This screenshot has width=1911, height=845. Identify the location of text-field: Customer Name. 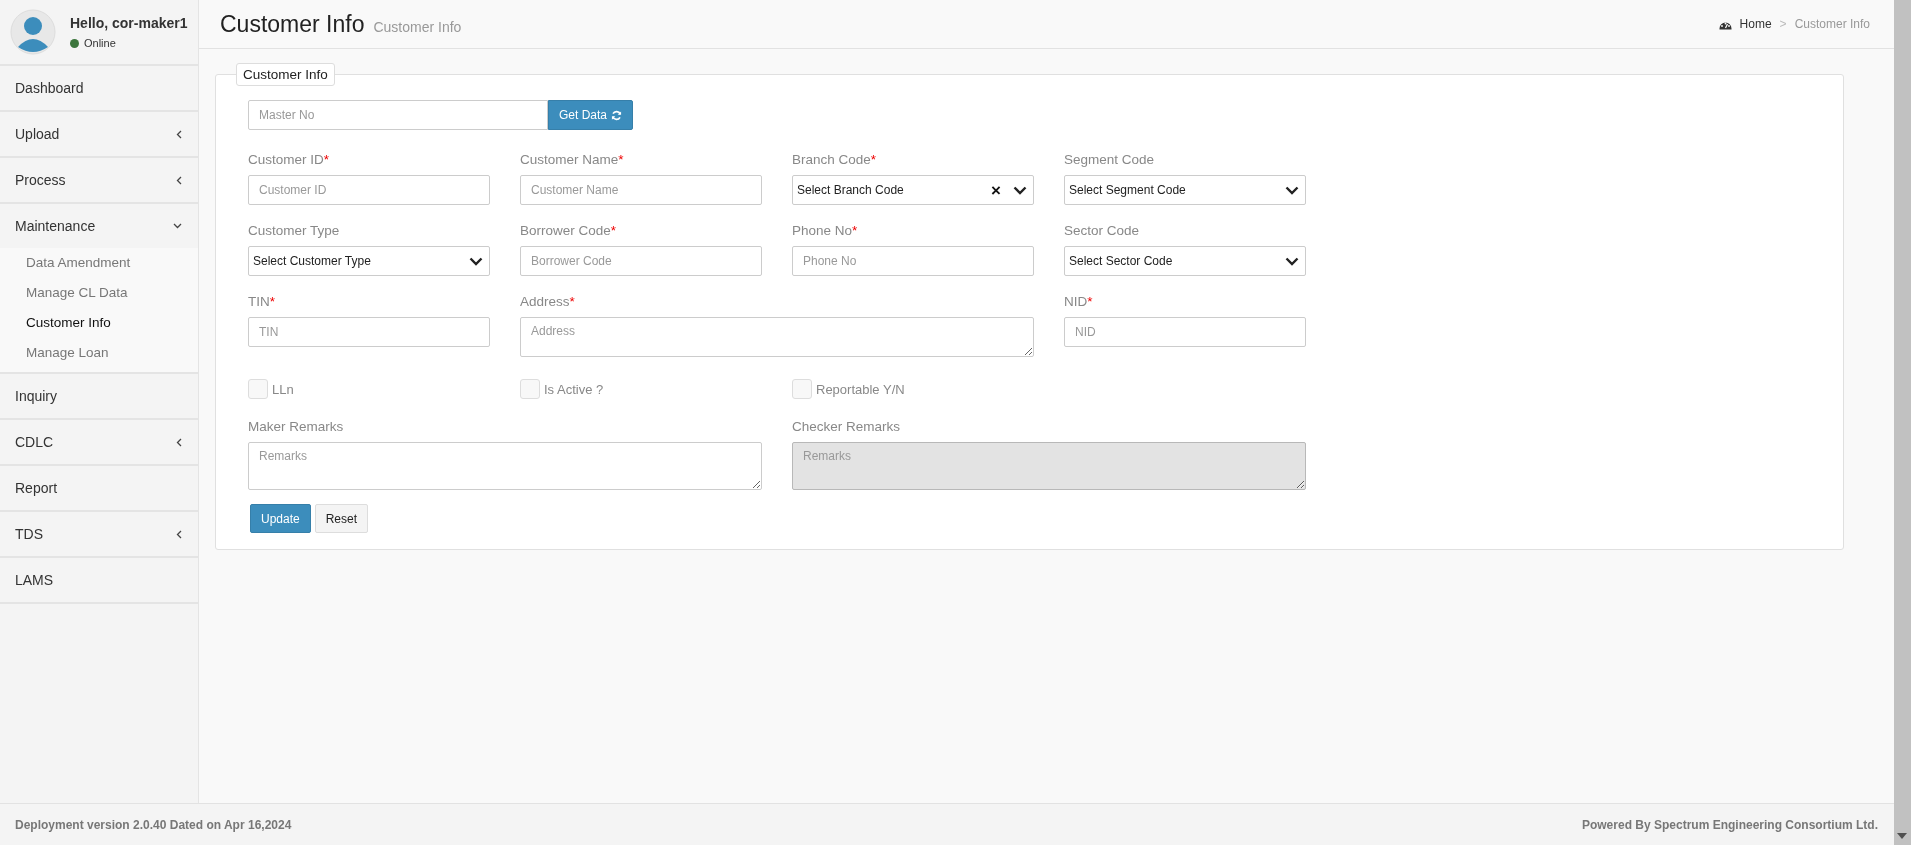
(641, 190).